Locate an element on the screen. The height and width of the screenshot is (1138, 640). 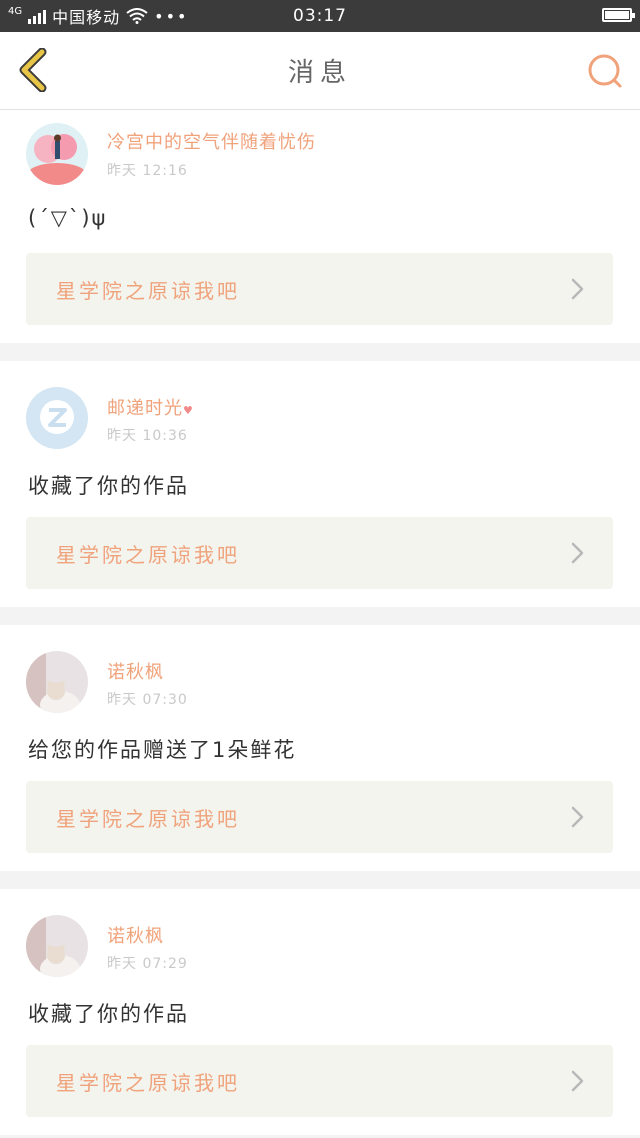
timestamp: 昨天 07:30 is located at coordinates (147, 700).